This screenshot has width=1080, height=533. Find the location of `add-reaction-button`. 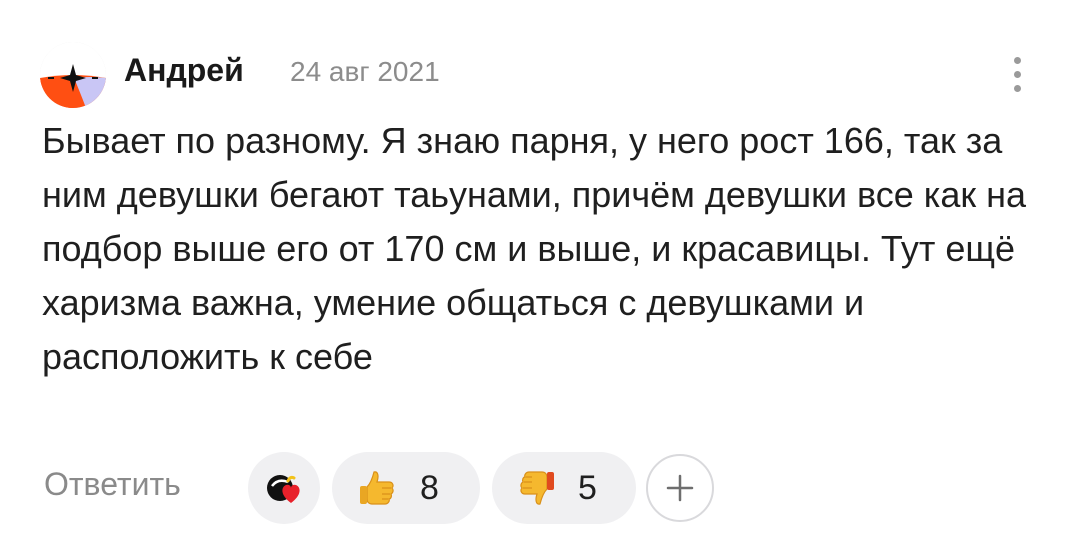

add-reaction-button is located at coordinates (680, 488).